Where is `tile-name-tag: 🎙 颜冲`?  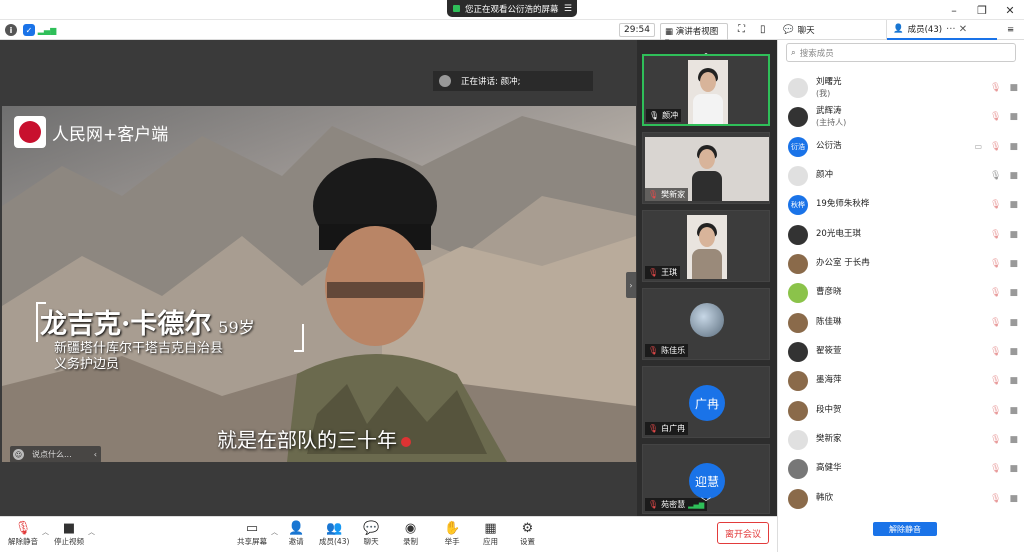
tile-name-tag: 🎙 颜冲 is located at coordinates (664, 115).